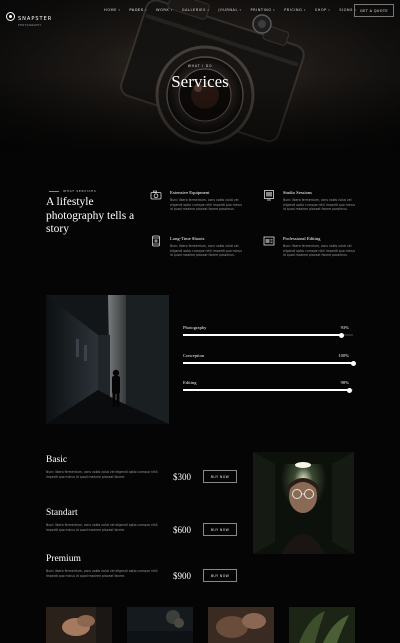  I want to click on nav-item-home: HOME, so click(112, 10).